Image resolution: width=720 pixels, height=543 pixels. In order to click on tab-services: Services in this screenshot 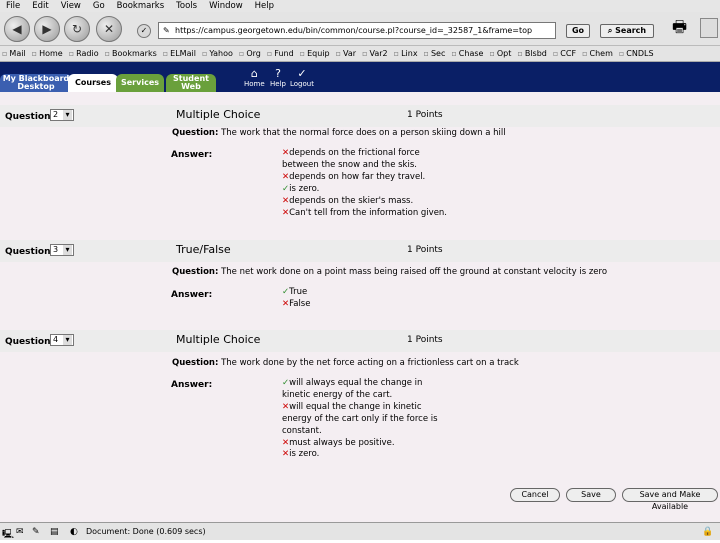, I will do `click(140, 83)`.